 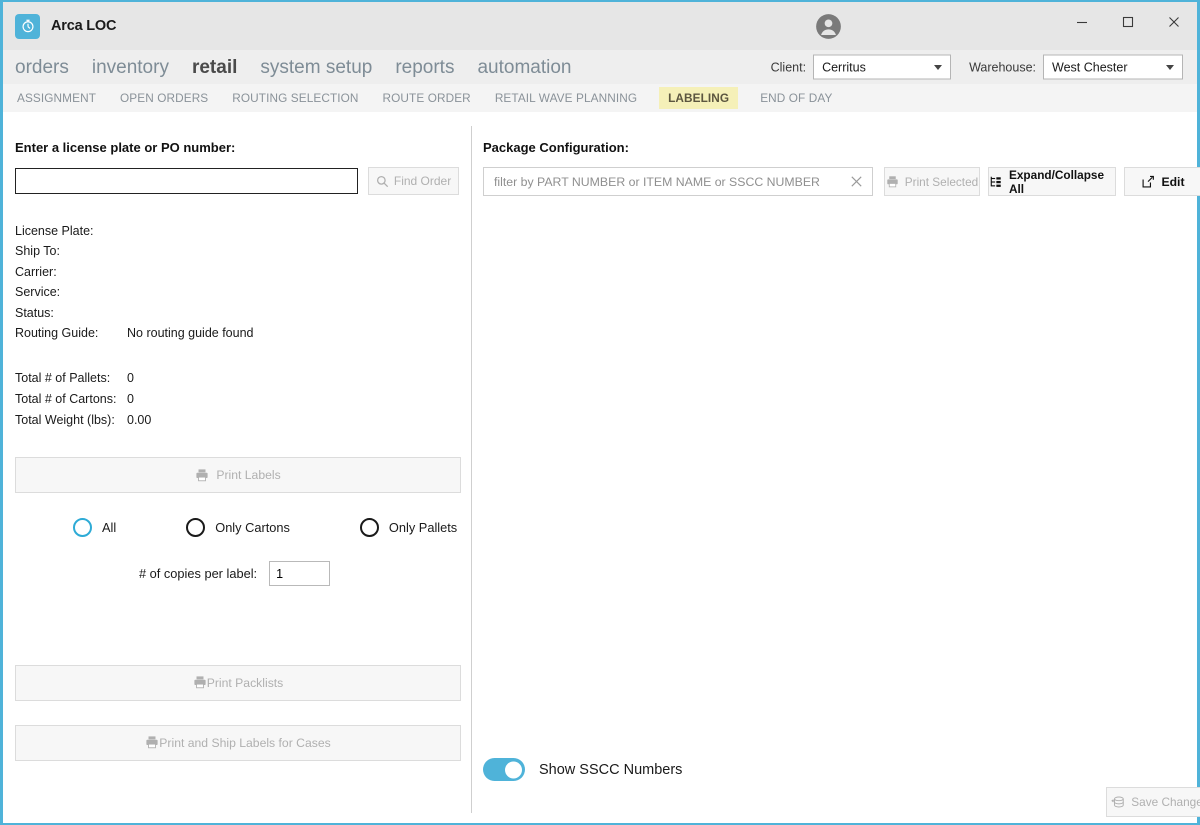 I want to click on expand-collapse-all-button: Expand/Collapse All, so click(x=1052, y=181).